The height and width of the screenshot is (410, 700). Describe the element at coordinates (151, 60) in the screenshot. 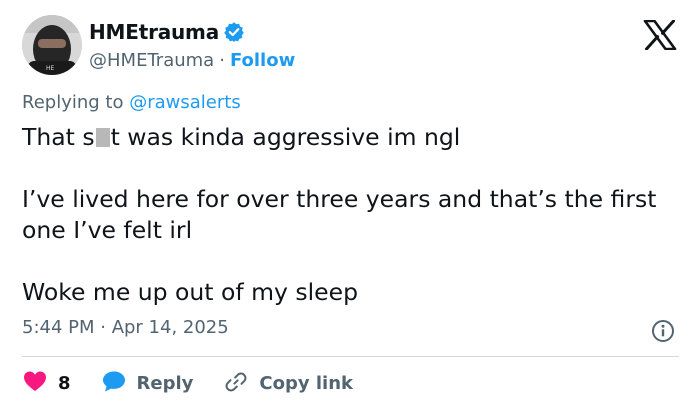

I see `handle: @HMETrauma` at that location.